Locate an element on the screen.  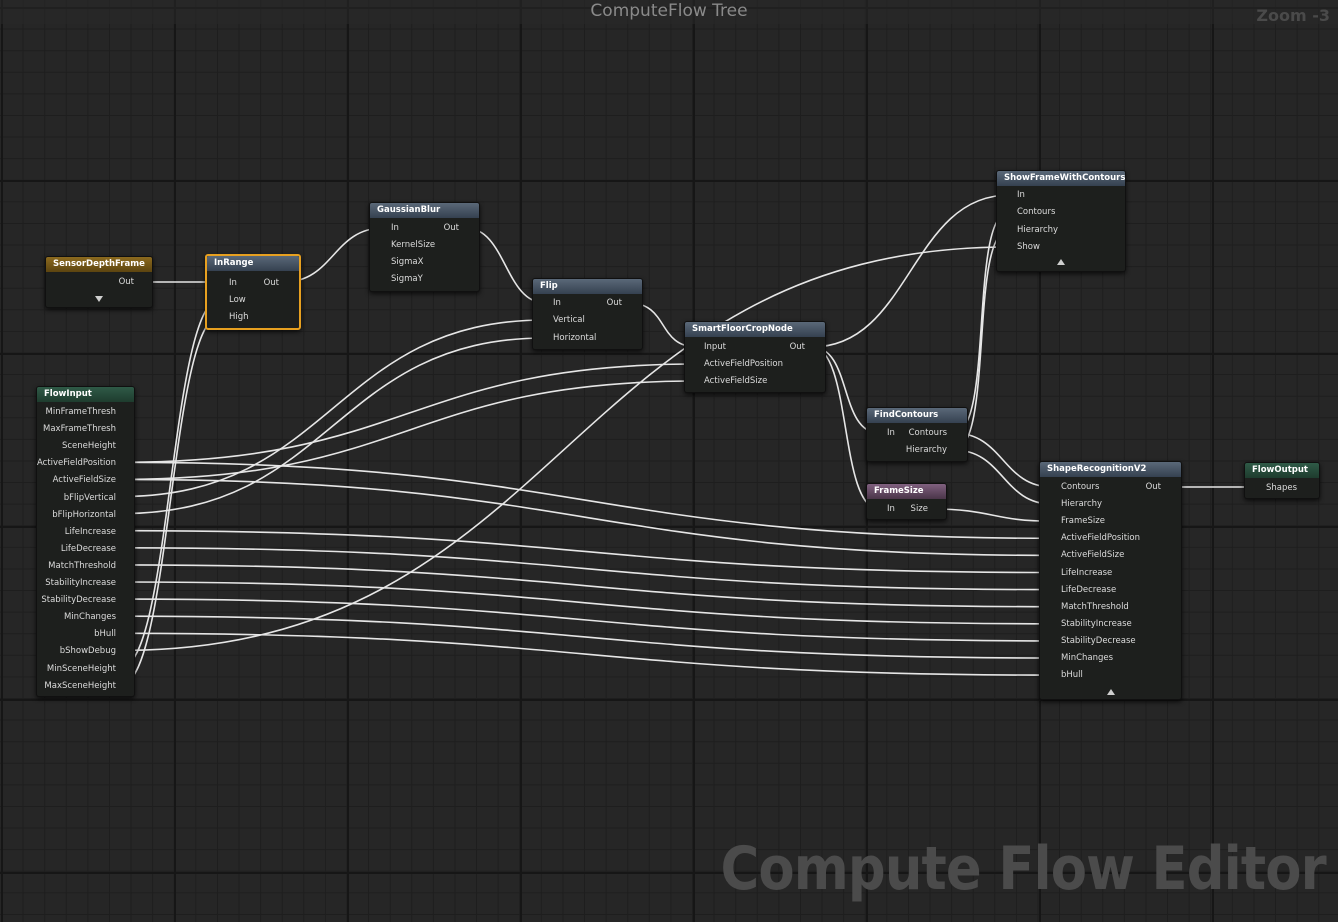
node-title: ShapeRecognitionV2 is located at coordinates (1110, 469).